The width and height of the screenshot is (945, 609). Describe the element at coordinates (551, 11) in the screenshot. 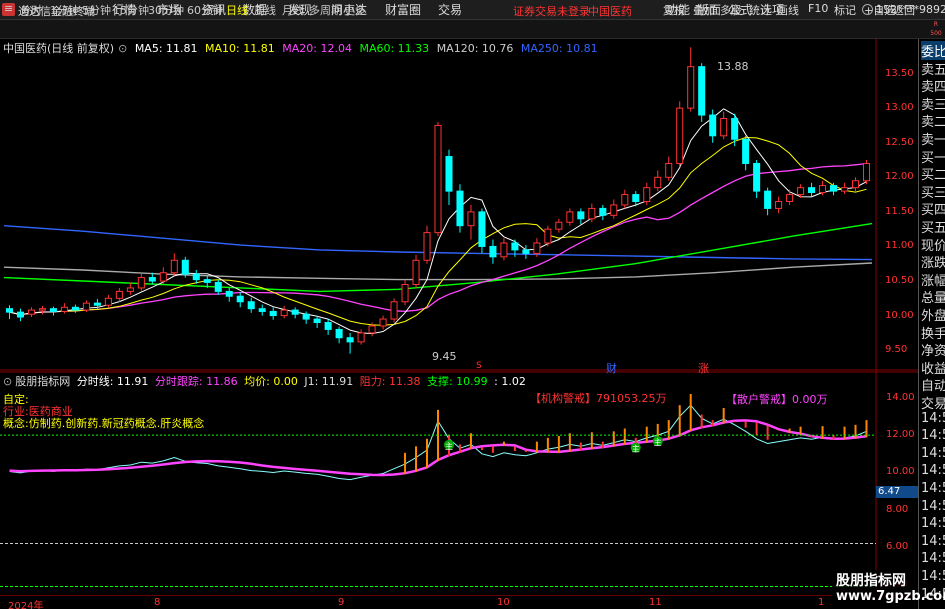

I see `login-warning: 证券交易未登录` at that location.